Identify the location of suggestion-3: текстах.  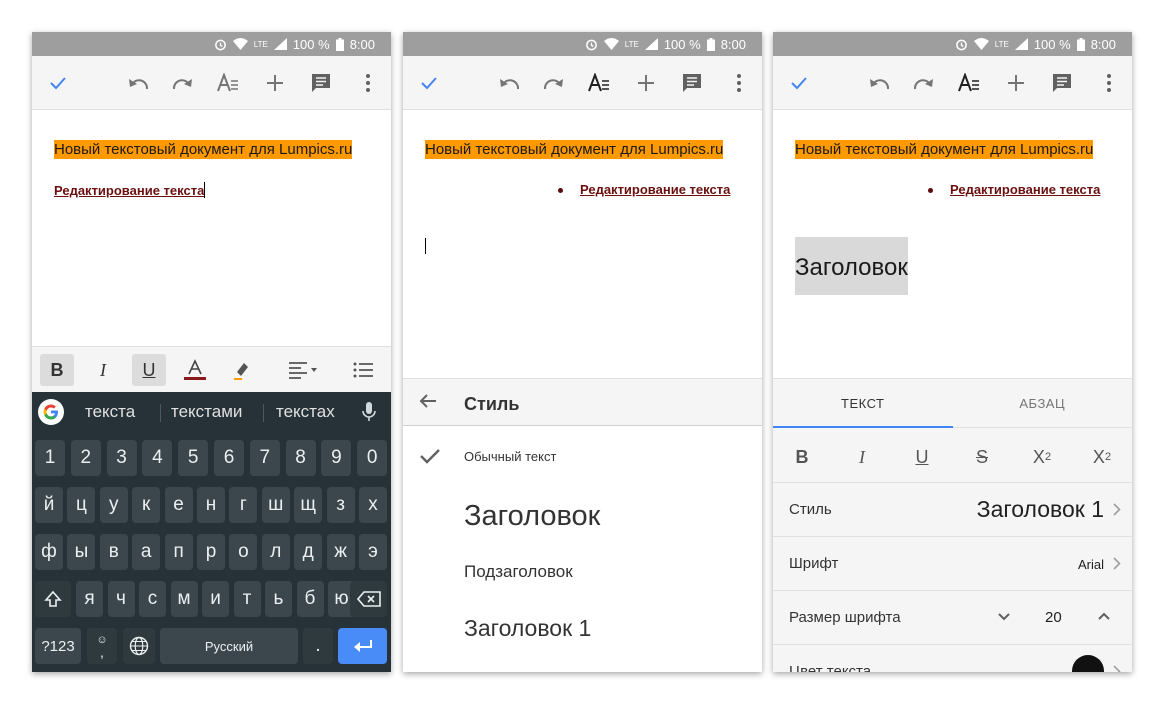
(305, 412).